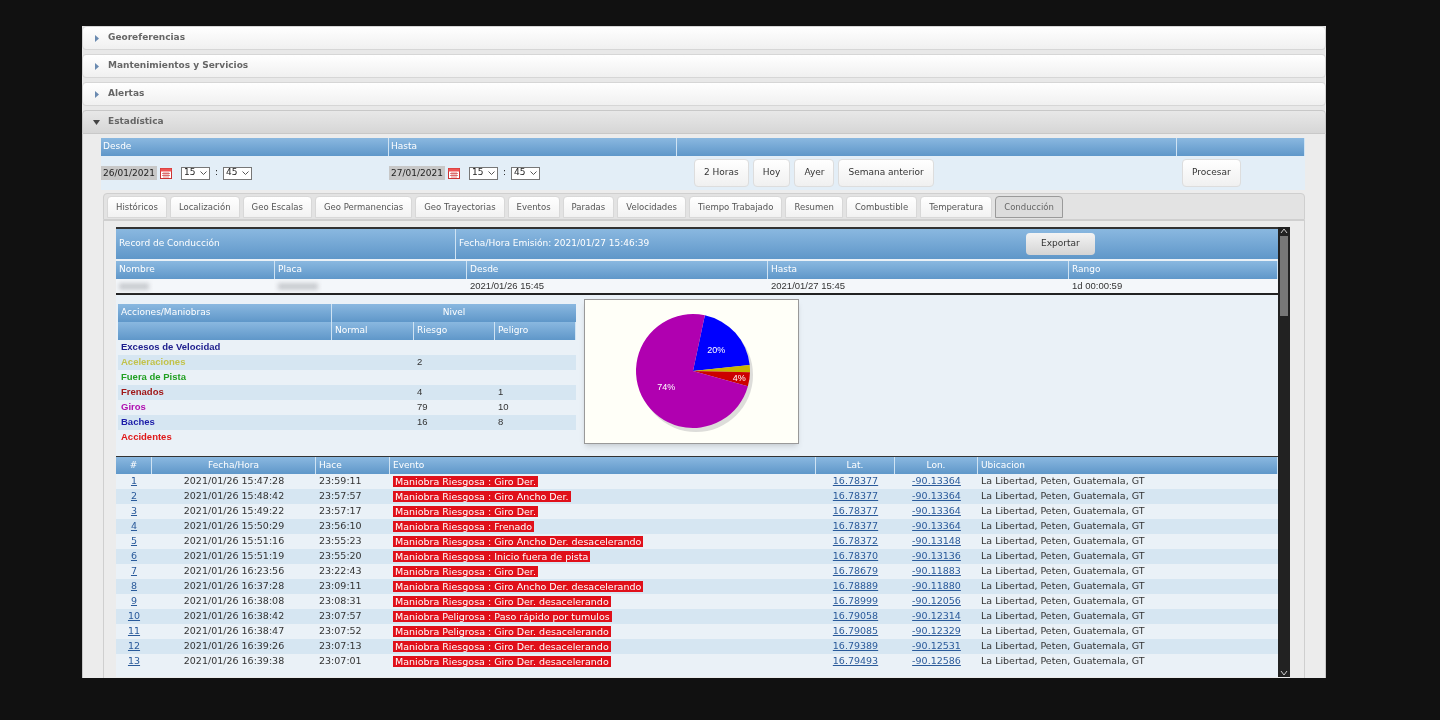 This screenshot has height=720, width=1440. I want to click on longitude-link: -90.12329, so click(936, 631).